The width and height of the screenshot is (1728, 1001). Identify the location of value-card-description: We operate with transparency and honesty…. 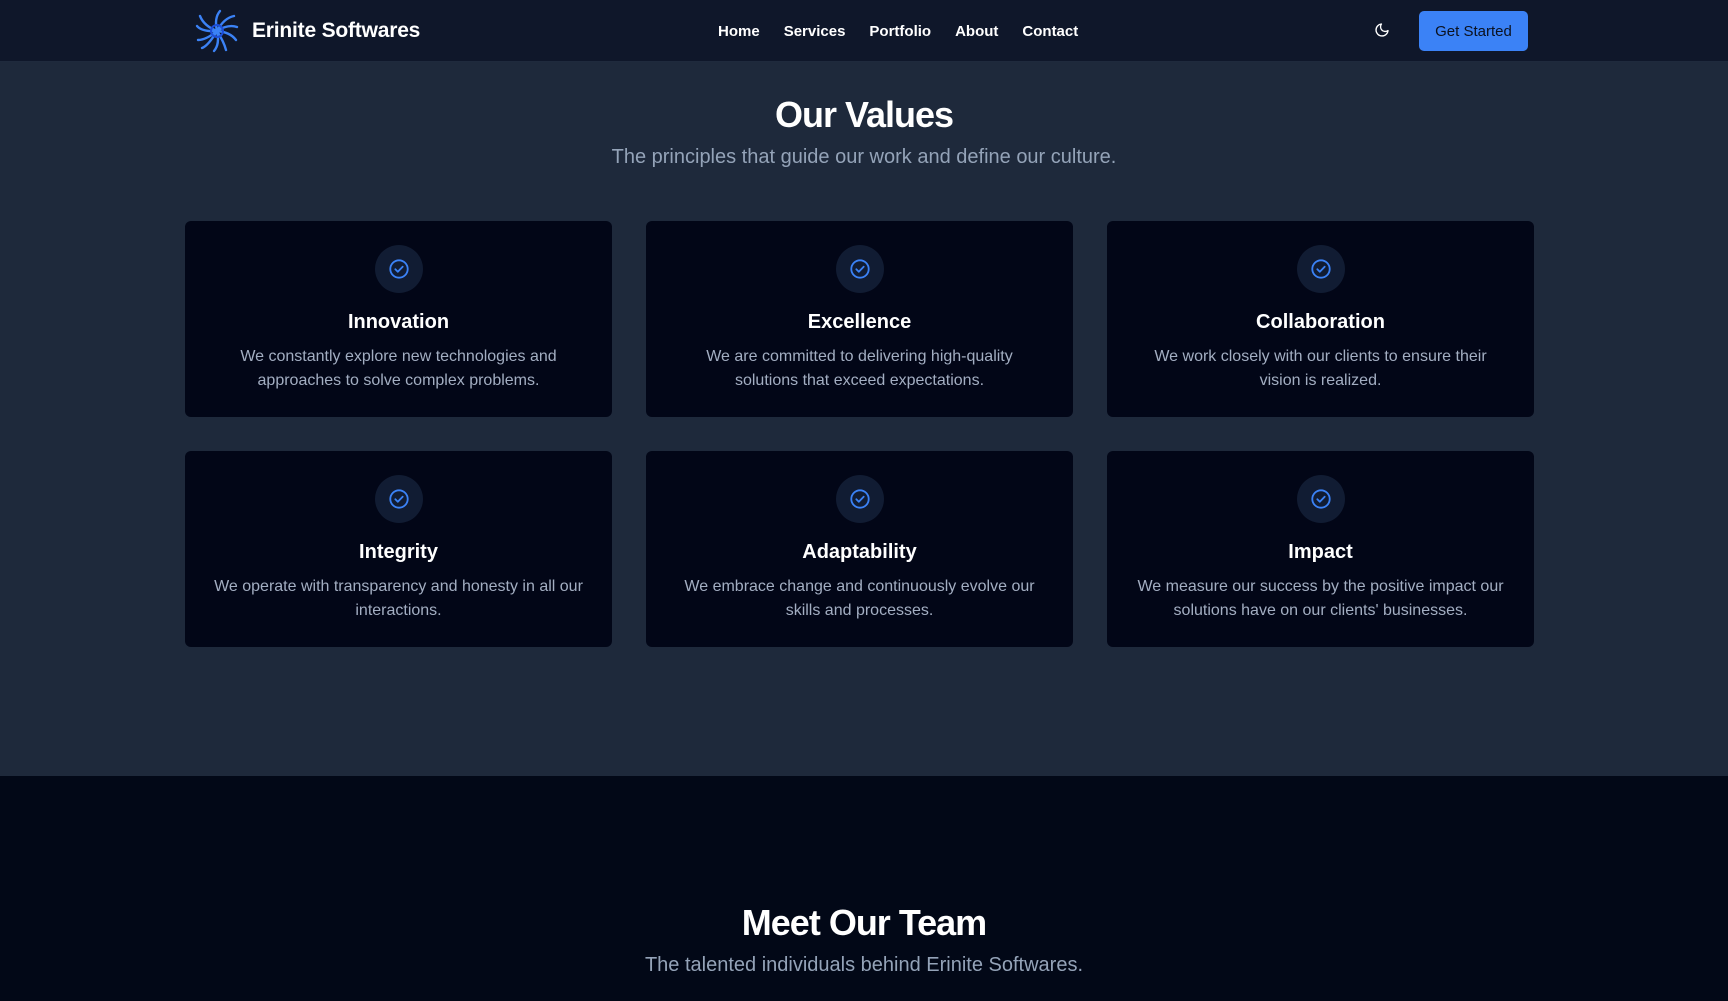
(398, 598).